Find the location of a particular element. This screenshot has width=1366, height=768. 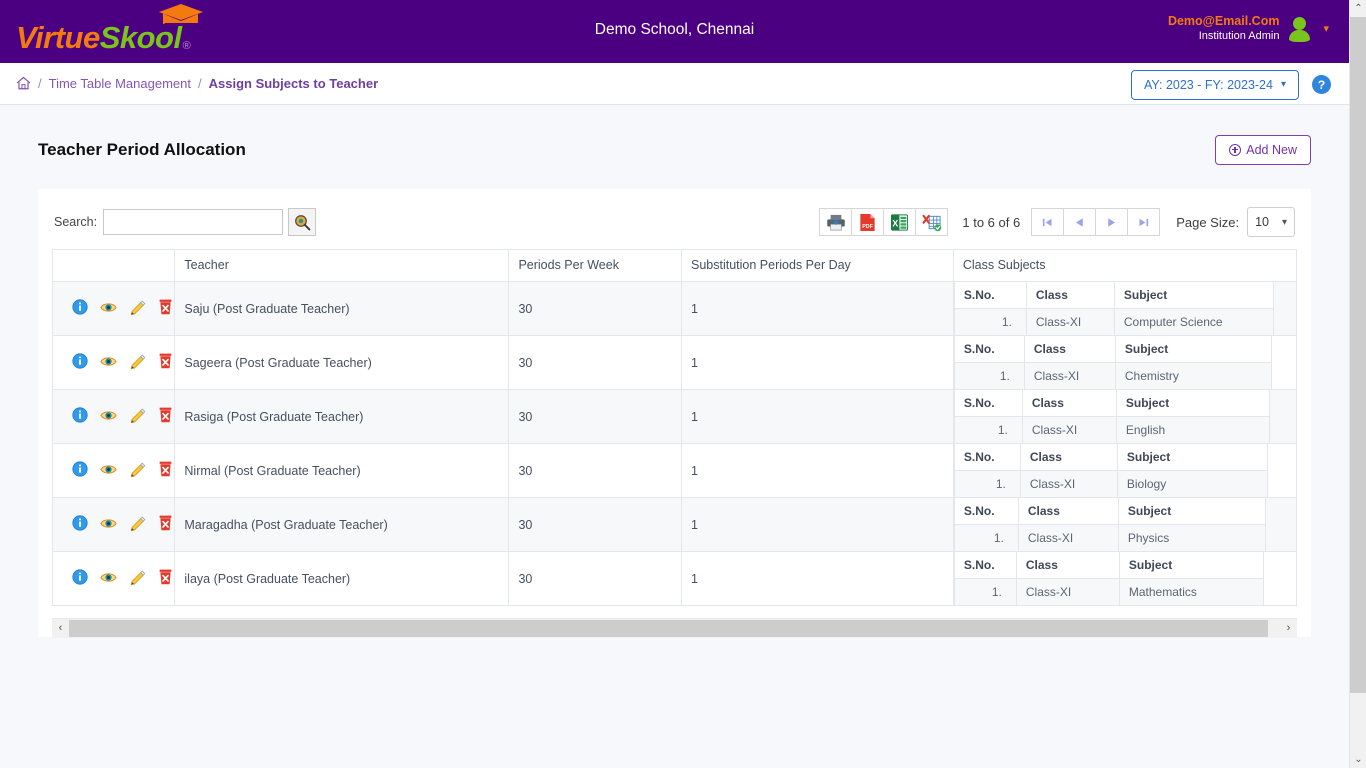

class-subject-row: 1. Class-XI Mathematics is located at coordinates (1108, 592).